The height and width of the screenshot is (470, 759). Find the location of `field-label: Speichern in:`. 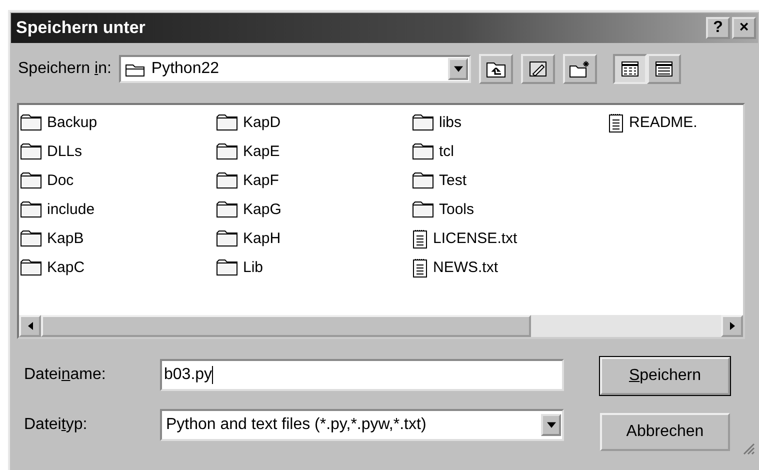

field-label: Speichern in: is located at coordinates (65, 69).